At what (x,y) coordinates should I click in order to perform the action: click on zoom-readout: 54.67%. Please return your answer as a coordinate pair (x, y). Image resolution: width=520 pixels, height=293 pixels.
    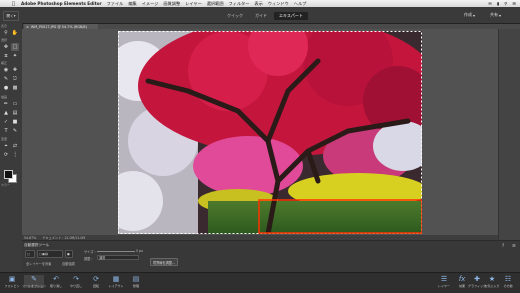
    Looking at the image, I should click on (30, 238).